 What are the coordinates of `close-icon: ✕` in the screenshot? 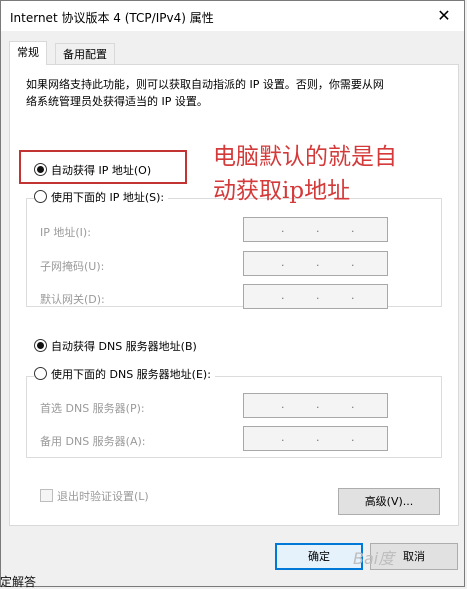 It's located at (444, 16).